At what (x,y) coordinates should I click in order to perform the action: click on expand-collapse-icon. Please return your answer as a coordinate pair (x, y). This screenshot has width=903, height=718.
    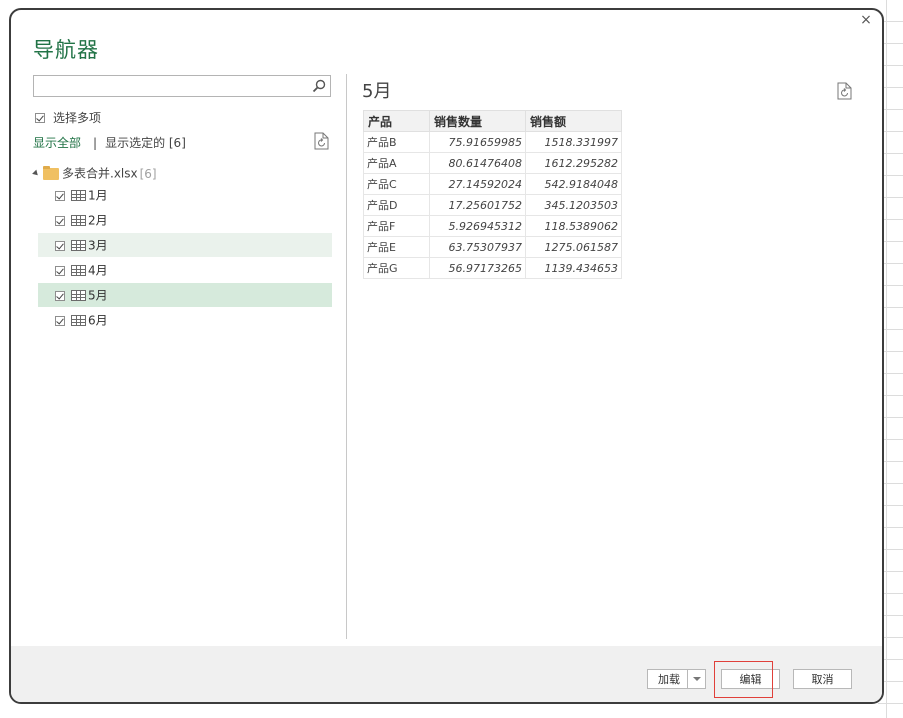
    Looking at the image, I should click on (36, 173).